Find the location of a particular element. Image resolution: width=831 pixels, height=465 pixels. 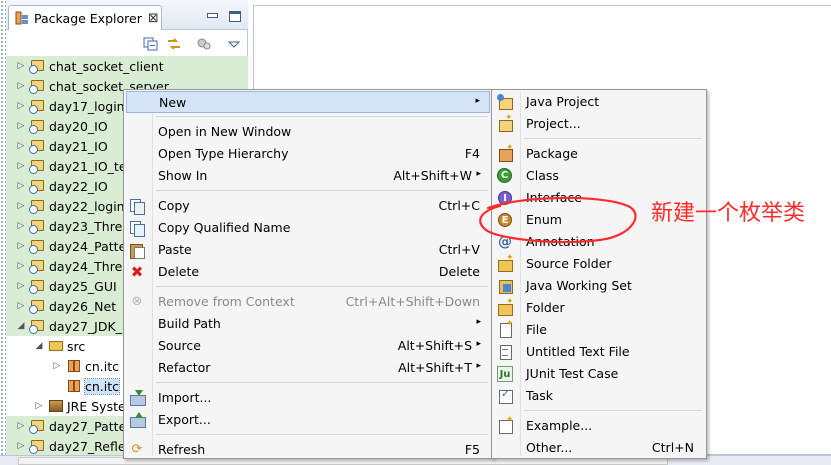

new-submenu-item-package: Package is located at coordinates (599, 154).